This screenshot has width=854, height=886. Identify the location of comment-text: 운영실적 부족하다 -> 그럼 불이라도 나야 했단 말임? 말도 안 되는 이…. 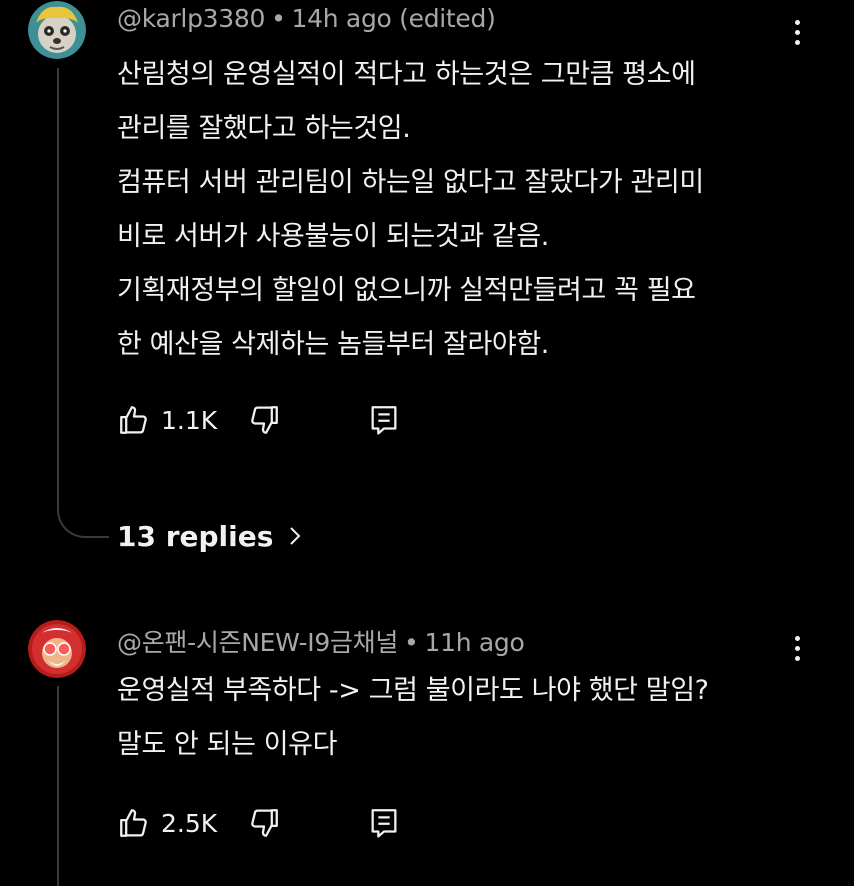
(413, 718).